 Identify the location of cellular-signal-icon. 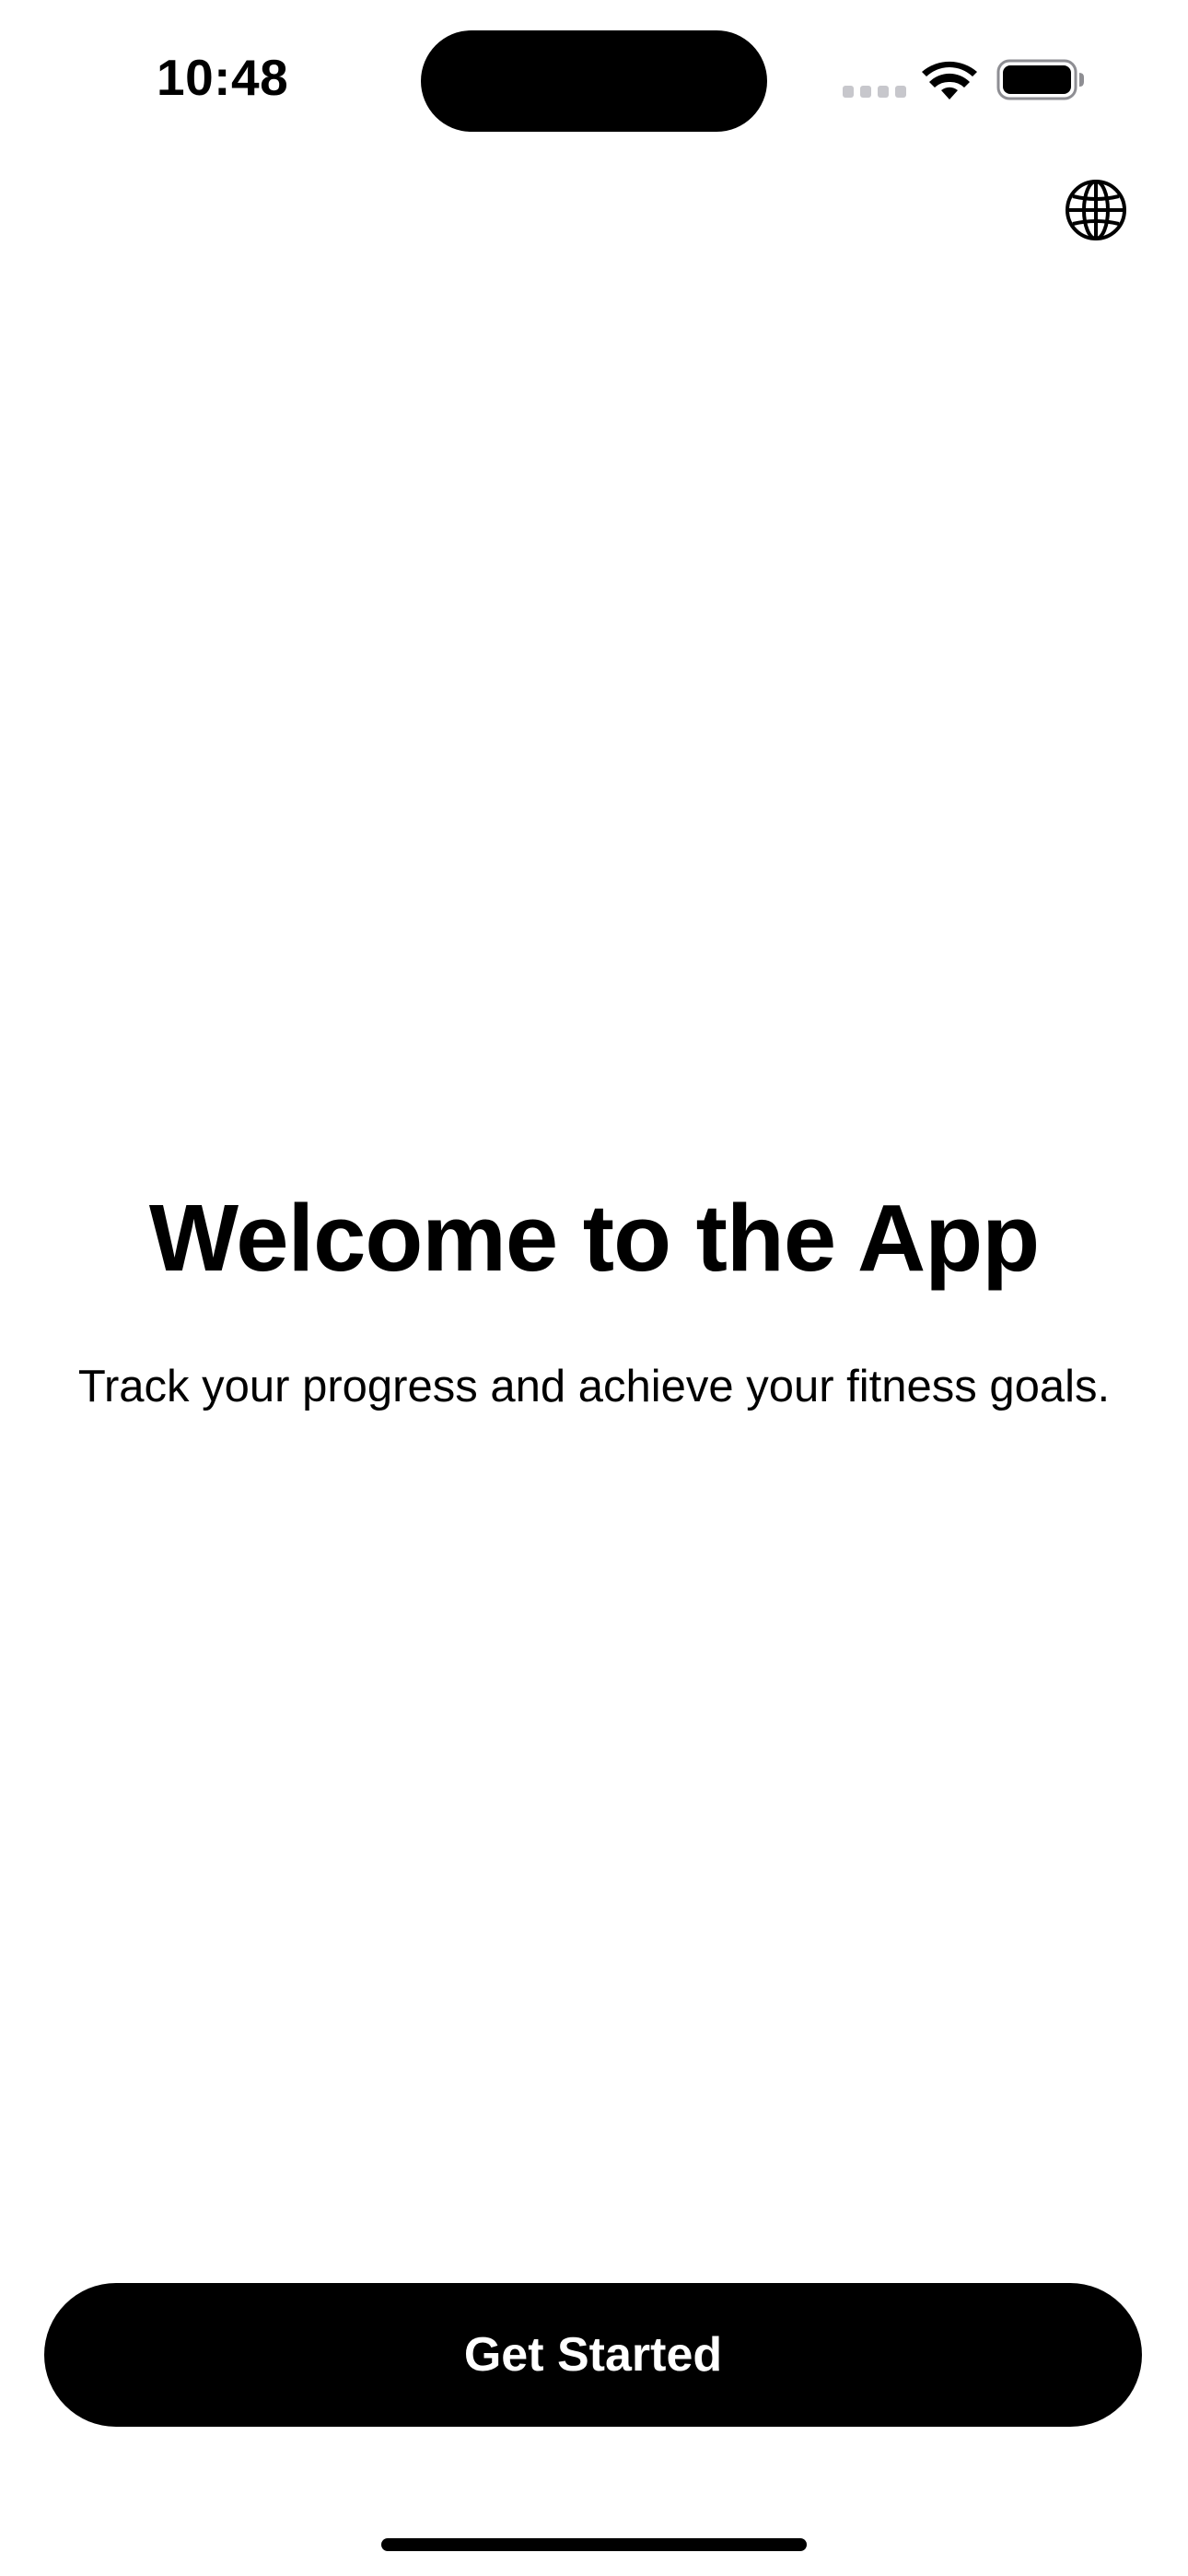
(875, 92).